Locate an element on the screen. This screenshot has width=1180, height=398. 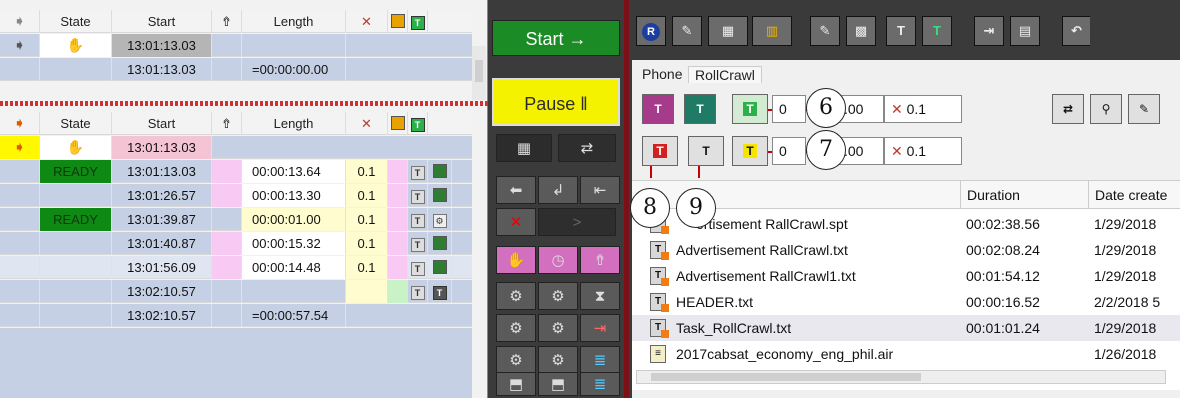
duration-column-header: Duration is located at coordinates (990, 195).